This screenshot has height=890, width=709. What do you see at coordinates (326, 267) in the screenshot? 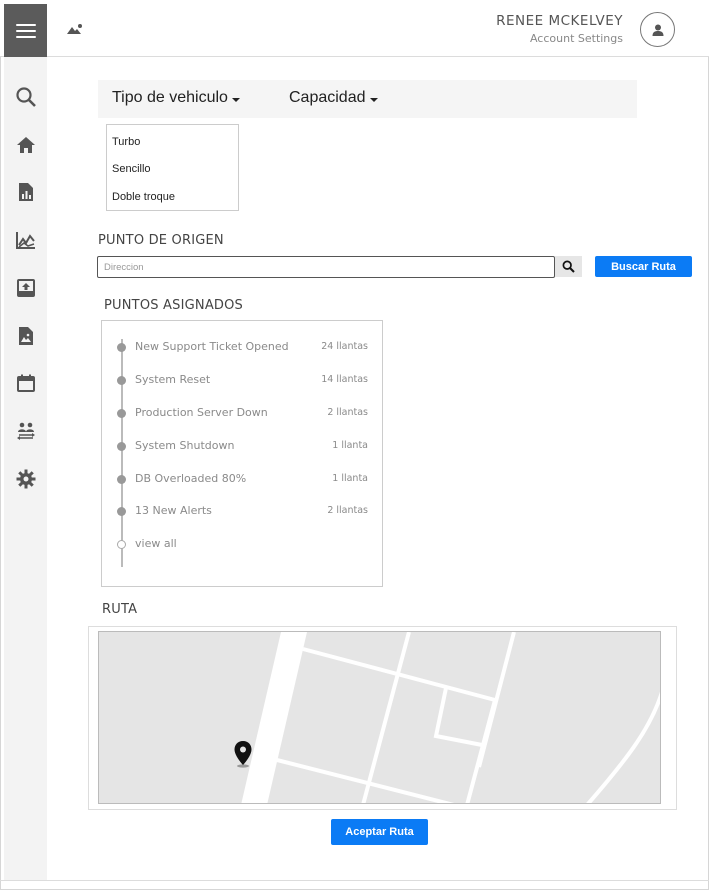
I see `address-input` at bounding box center [326, 267].